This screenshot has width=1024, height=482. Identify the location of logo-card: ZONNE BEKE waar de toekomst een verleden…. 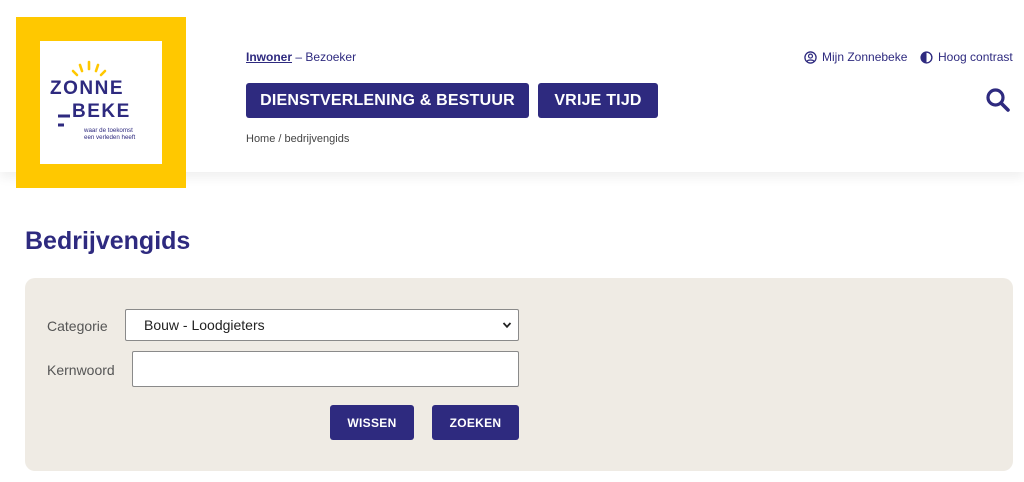
(101, 102).